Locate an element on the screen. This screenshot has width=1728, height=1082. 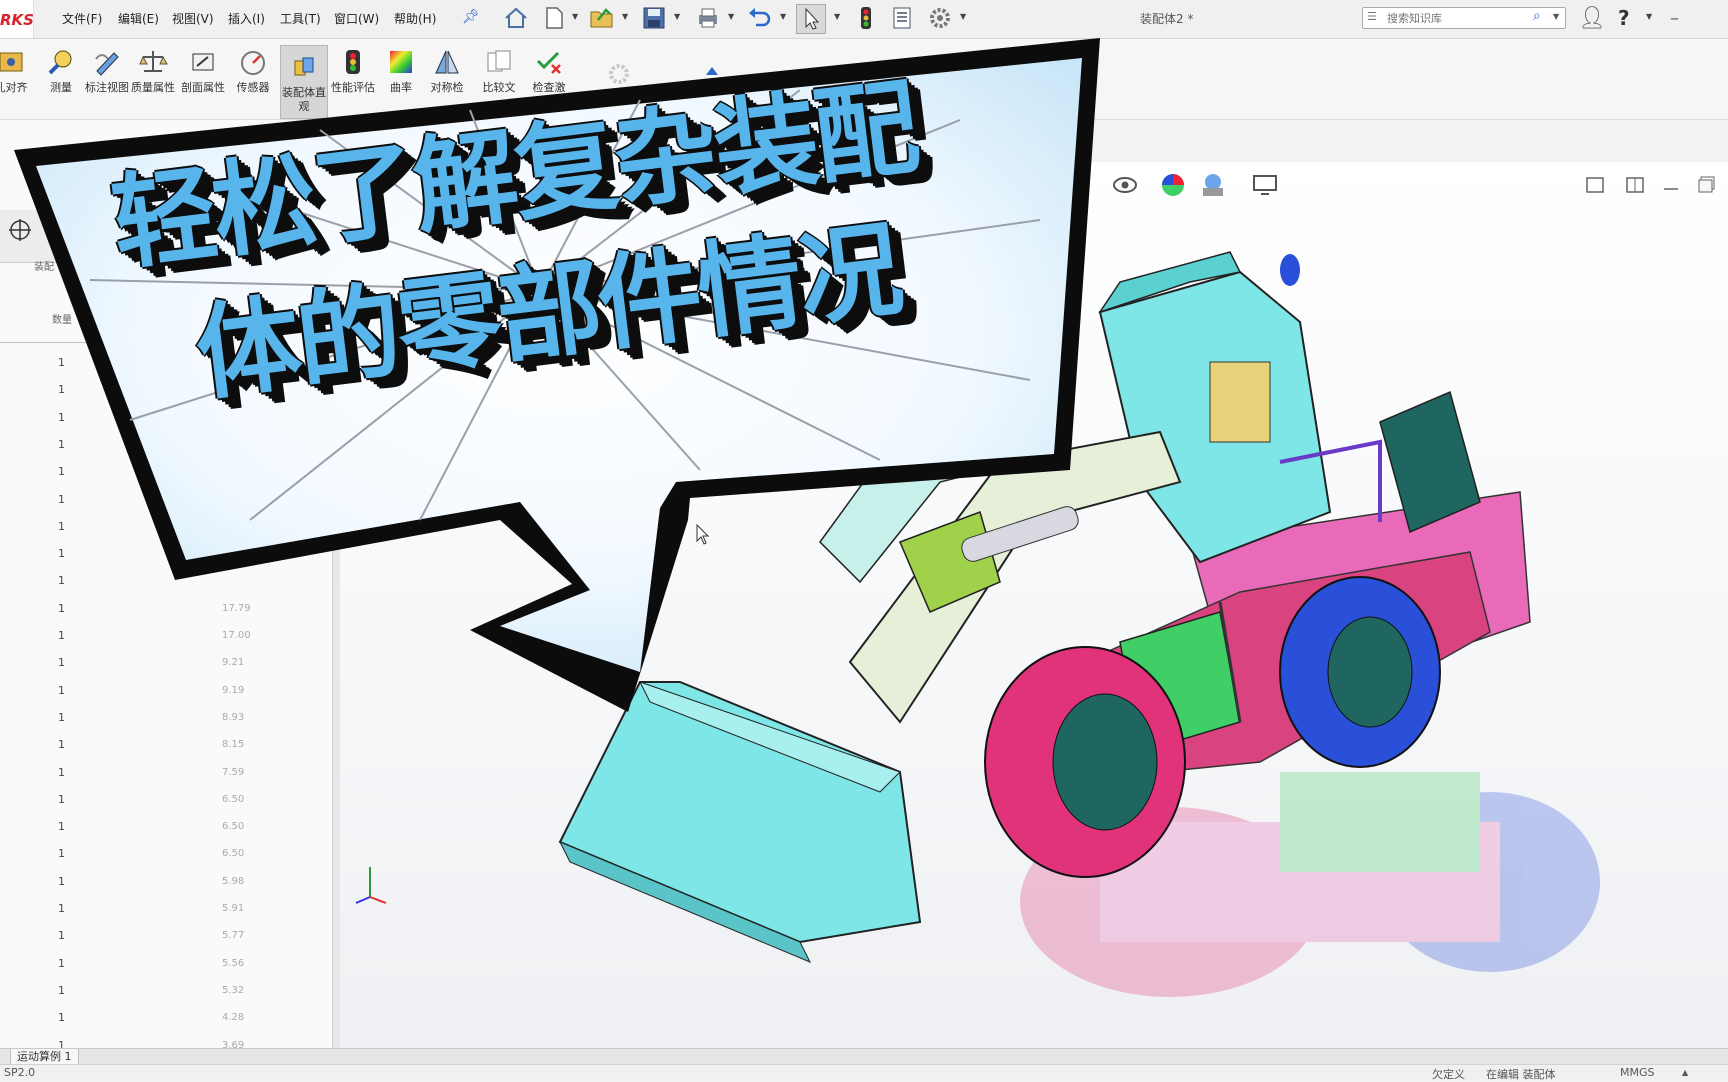
menu-tools: 工具(T) is located at coordinates (300, 18).